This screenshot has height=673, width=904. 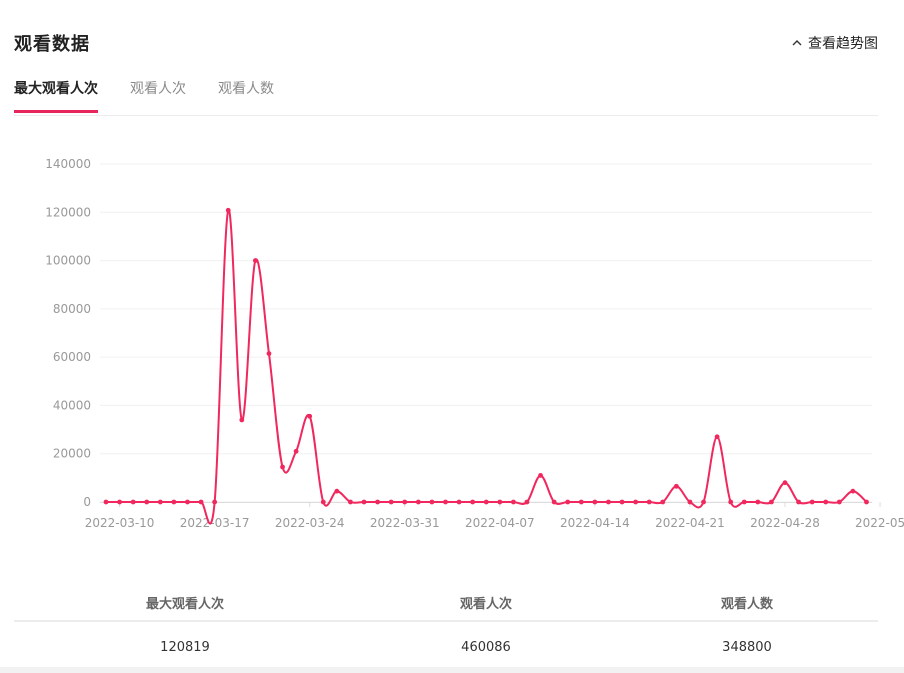 I want to click on tab-views: 观看人次, so click(x=158, y=94).